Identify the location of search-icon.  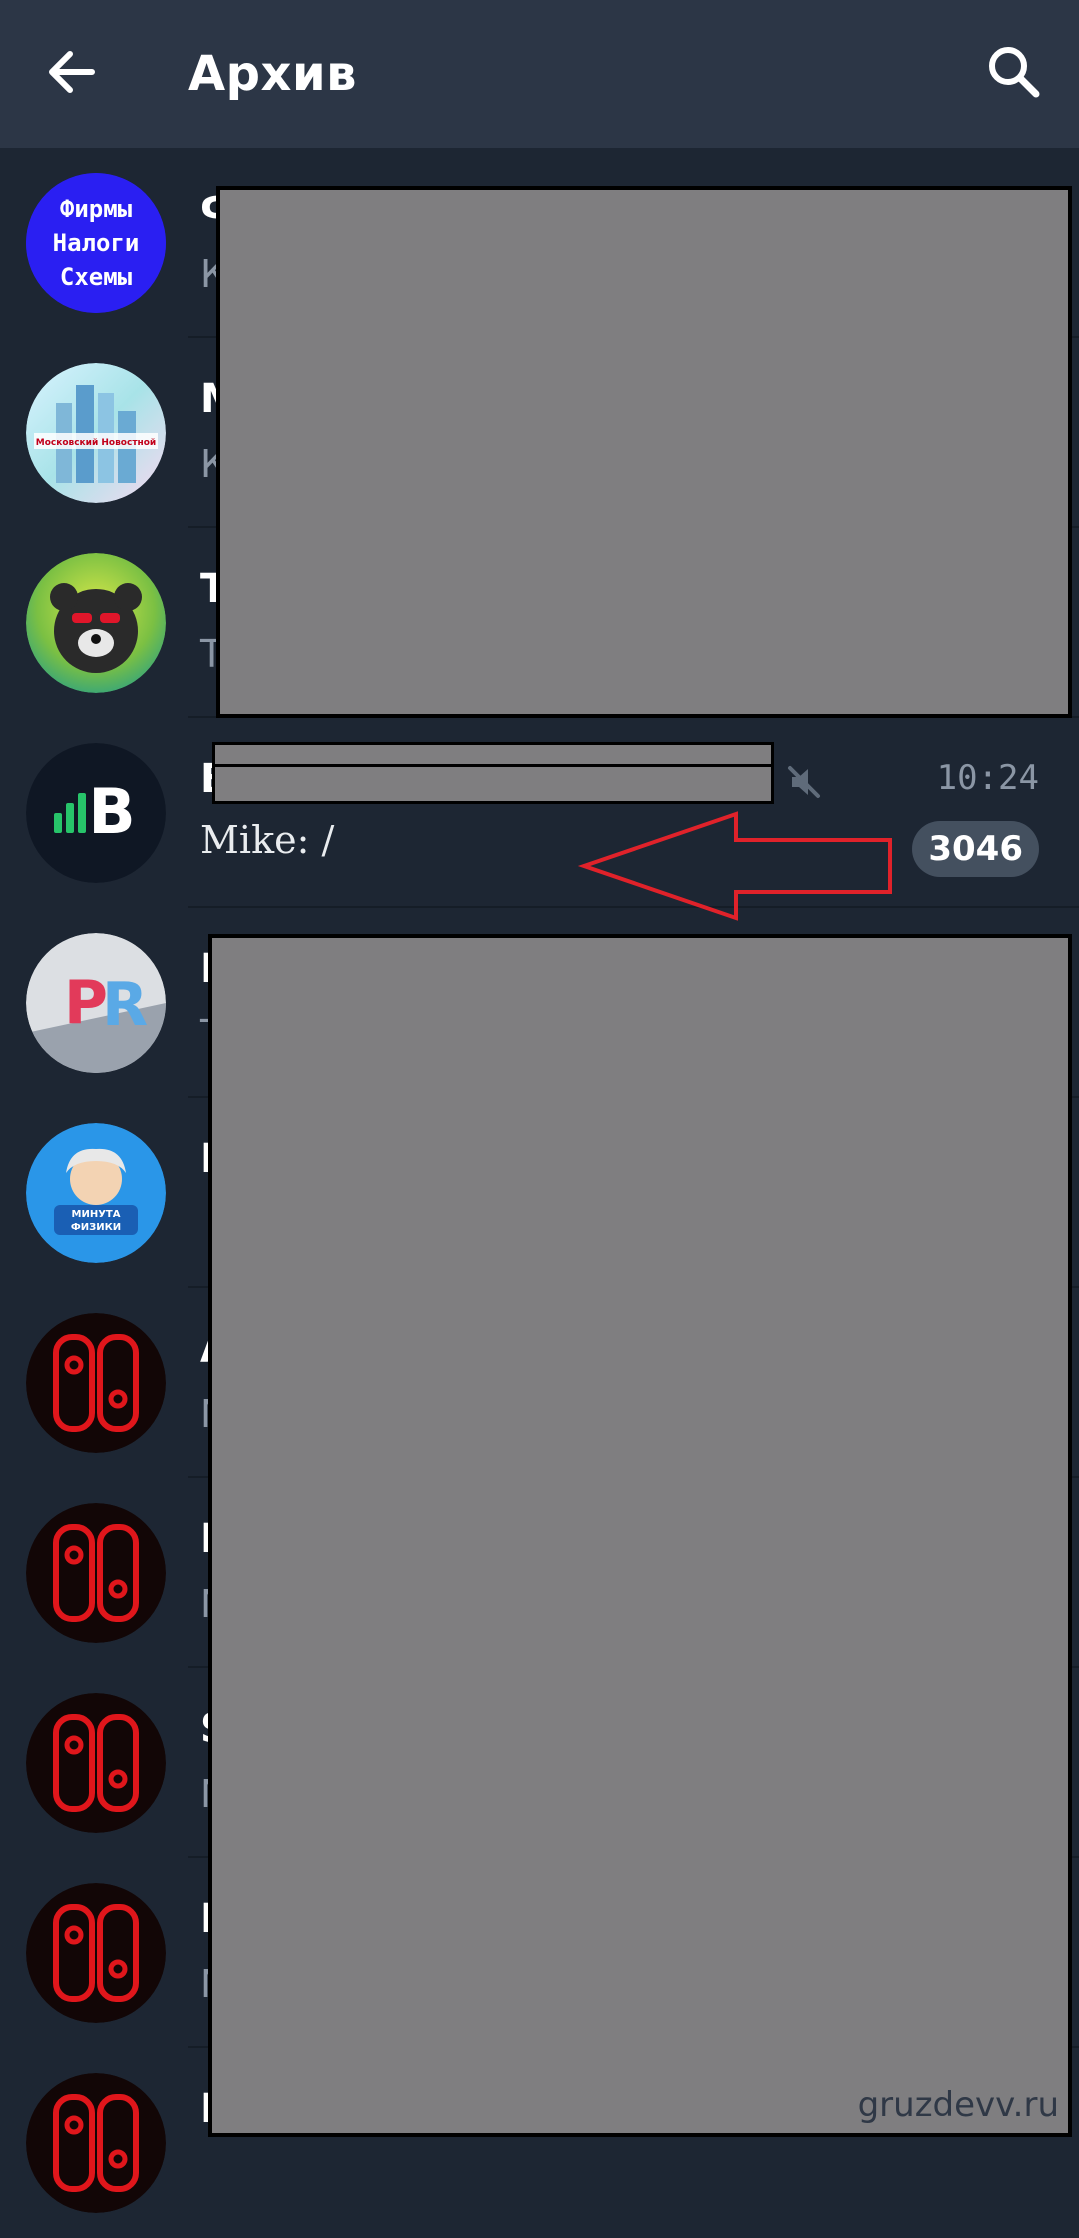
(1014, 72).